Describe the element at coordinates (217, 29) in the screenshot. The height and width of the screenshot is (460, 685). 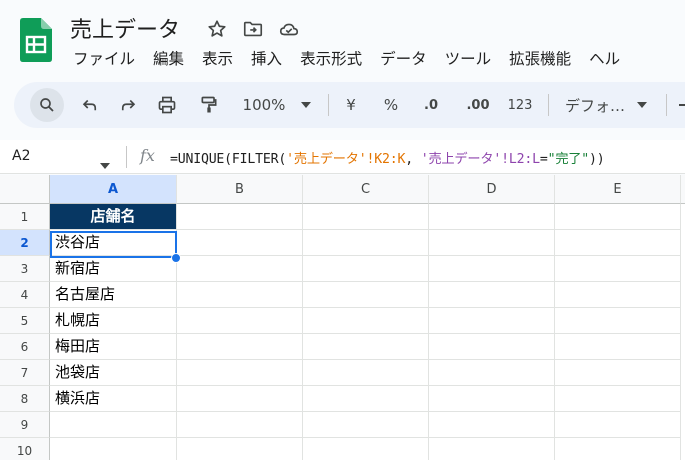
I see `star-icon` at that location.